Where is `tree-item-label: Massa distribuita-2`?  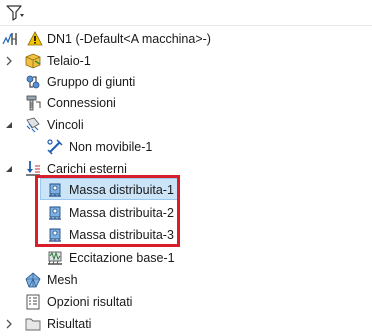
tree-item-label: Massa distribuita-2 is located at coordinates (121, 213).